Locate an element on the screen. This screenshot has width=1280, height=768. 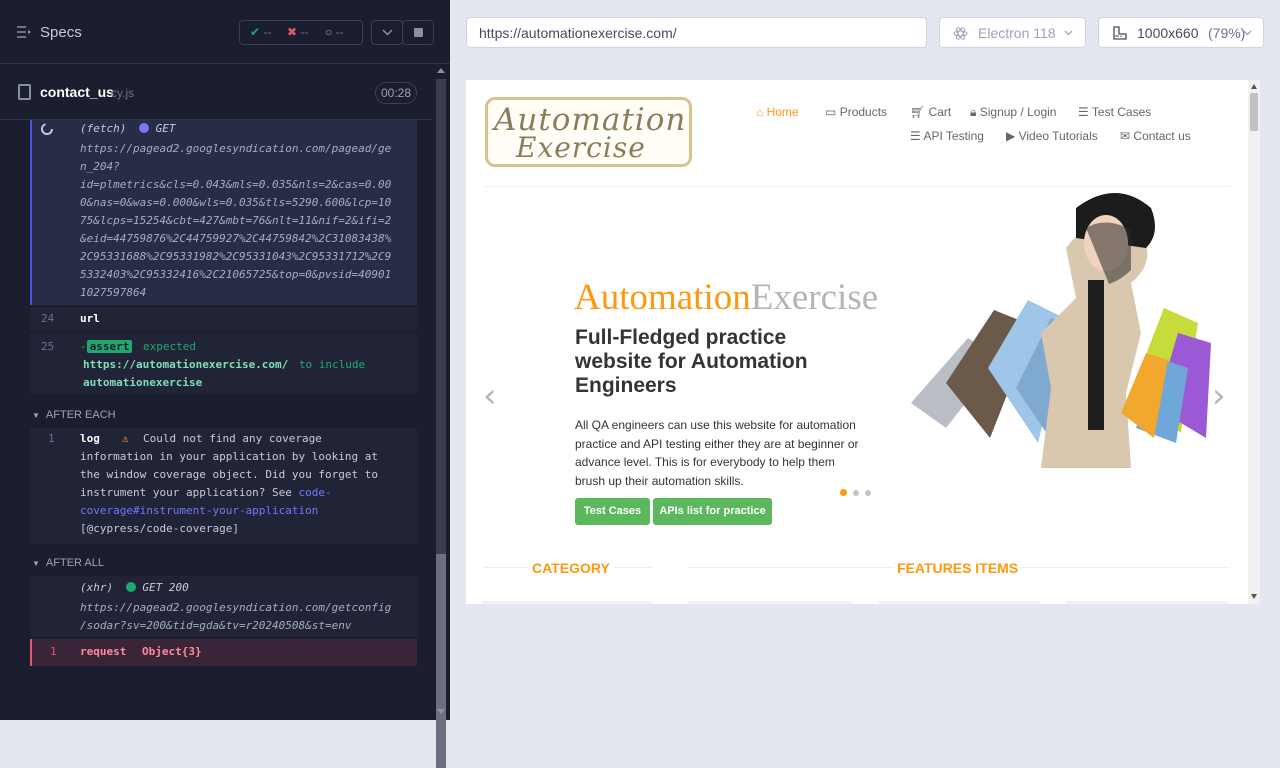
url-bar: https://automationexercise.com/ is located at coordinates (696, 32).